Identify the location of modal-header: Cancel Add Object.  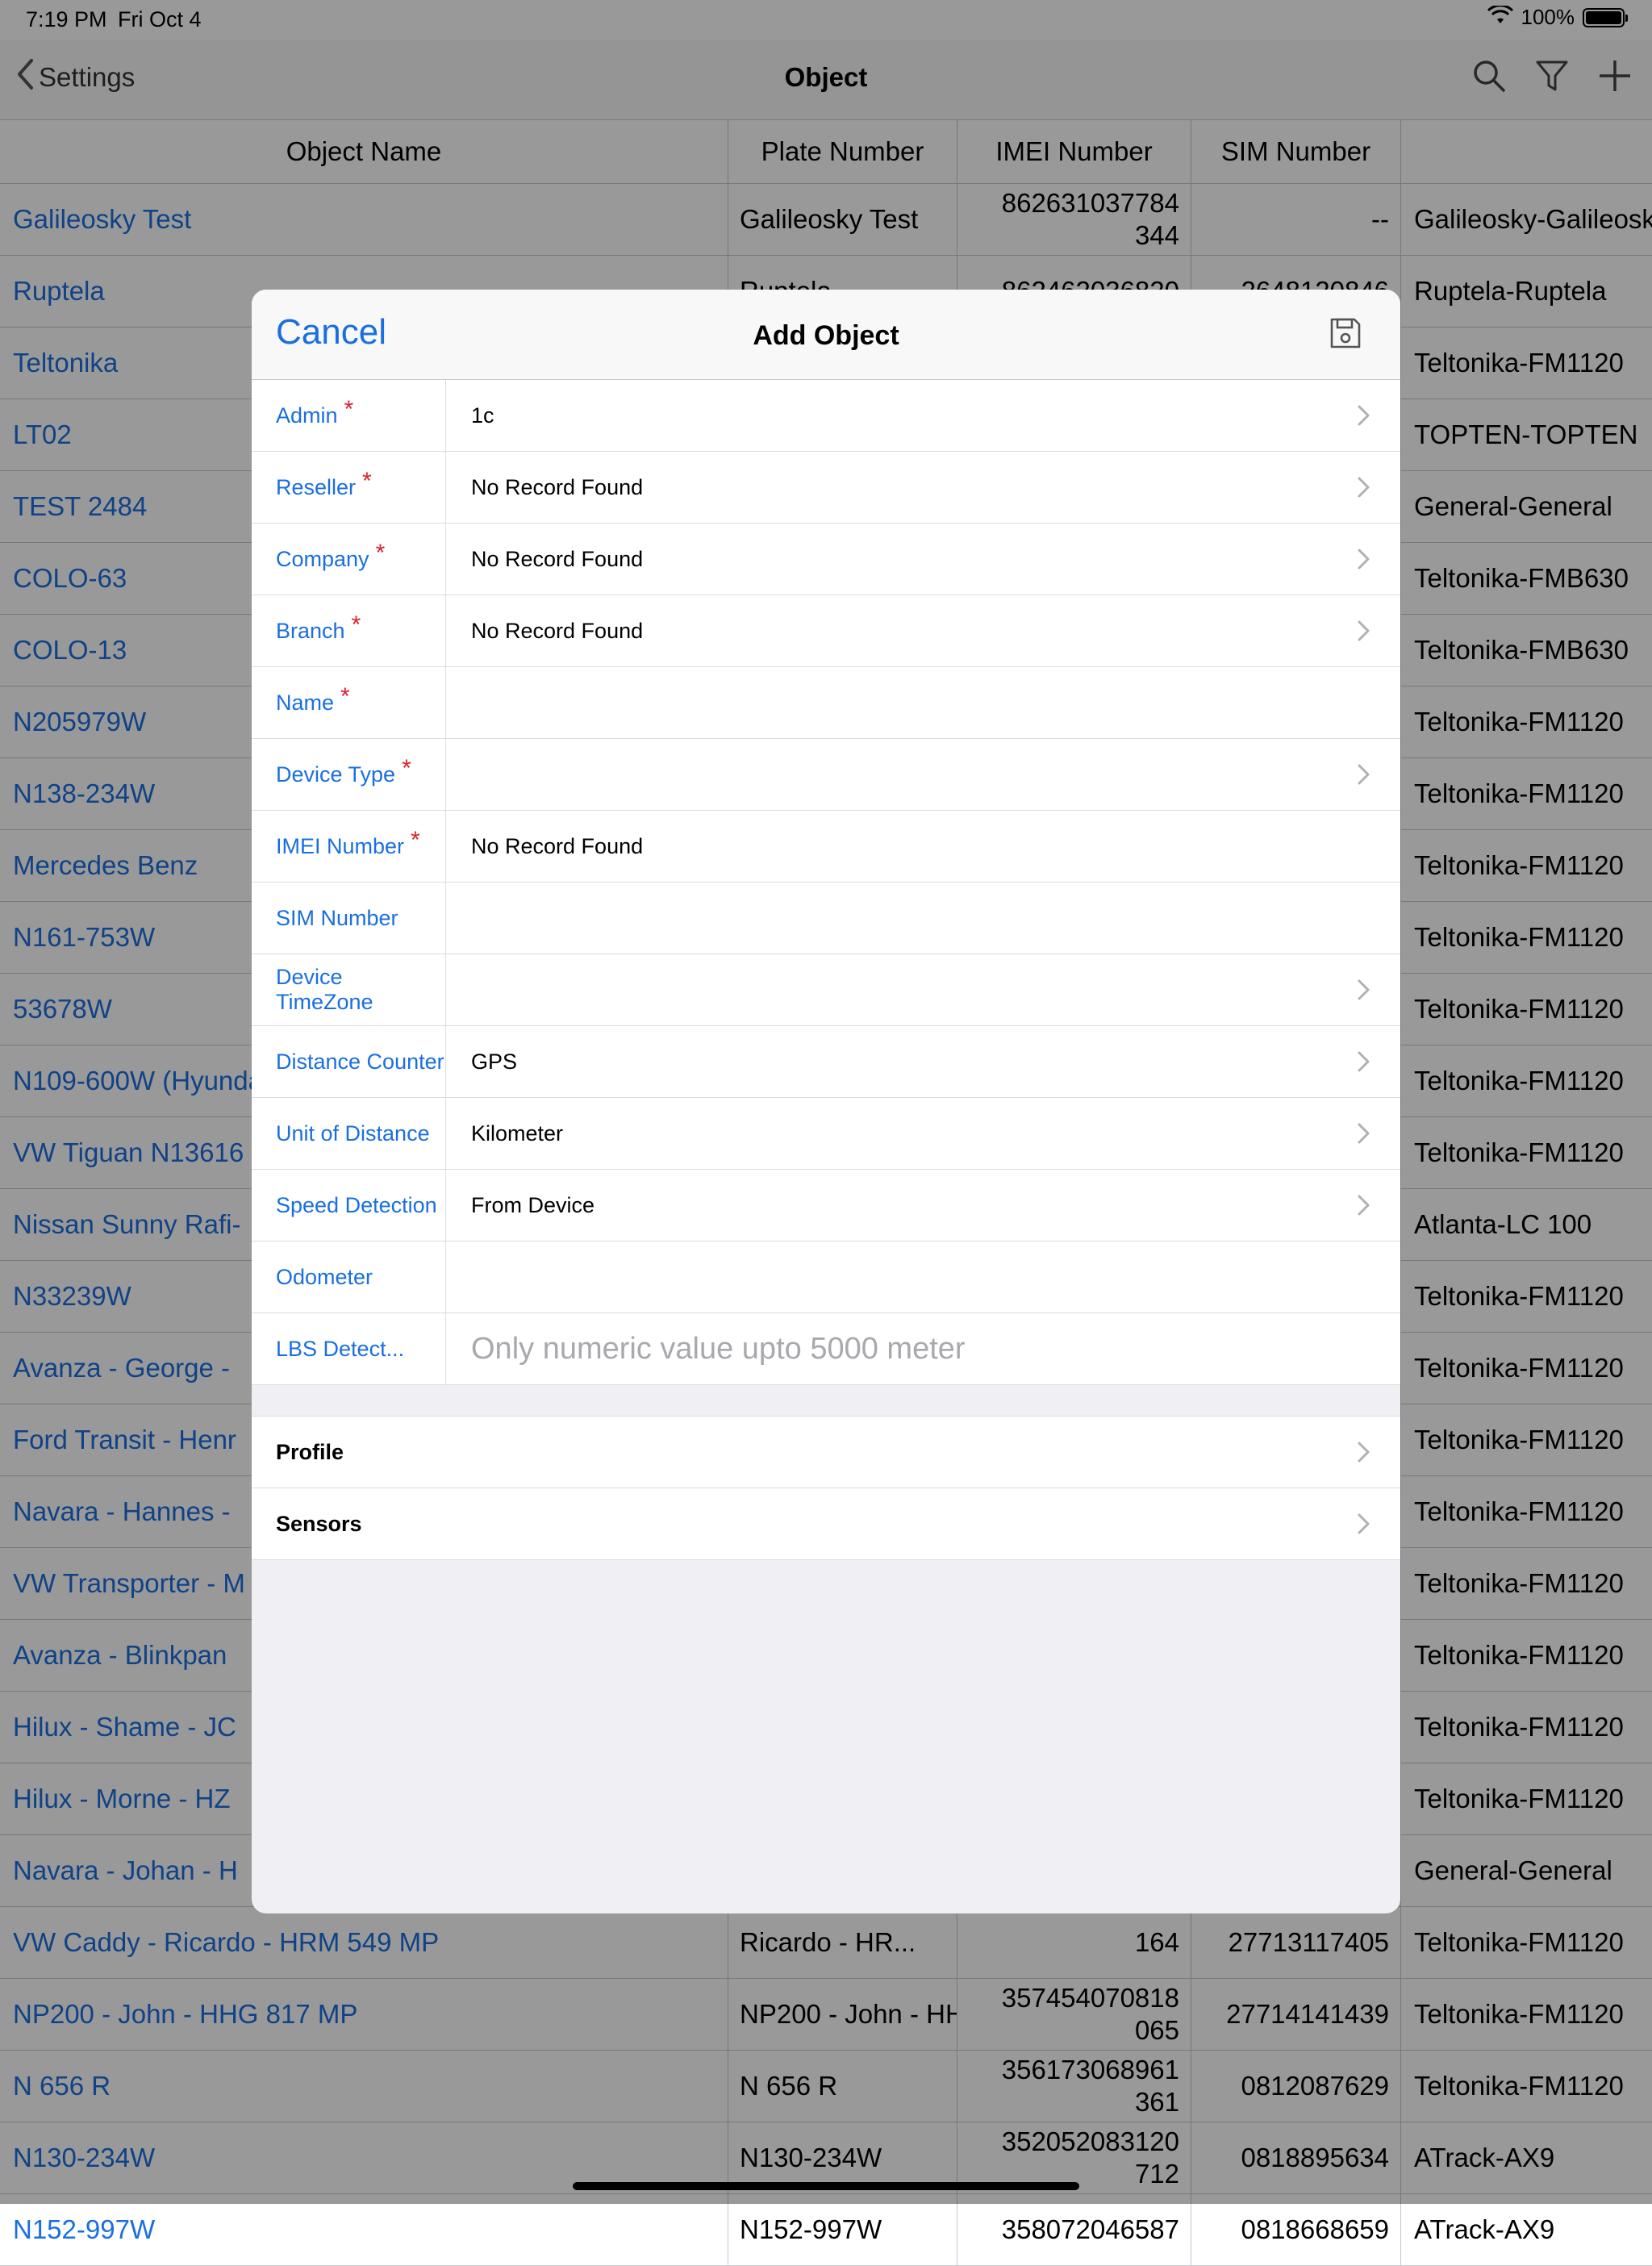
(826, 335).